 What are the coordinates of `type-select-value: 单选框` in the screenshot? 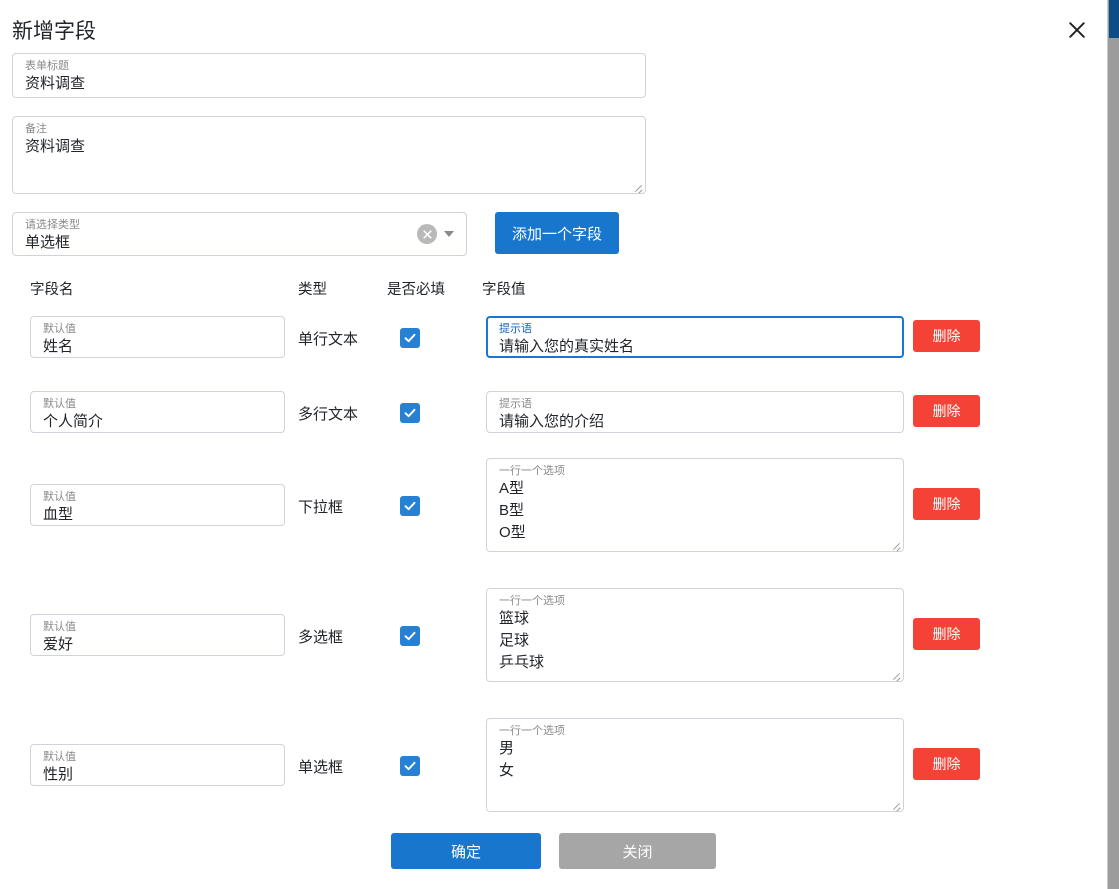 It's located at (48, 242).